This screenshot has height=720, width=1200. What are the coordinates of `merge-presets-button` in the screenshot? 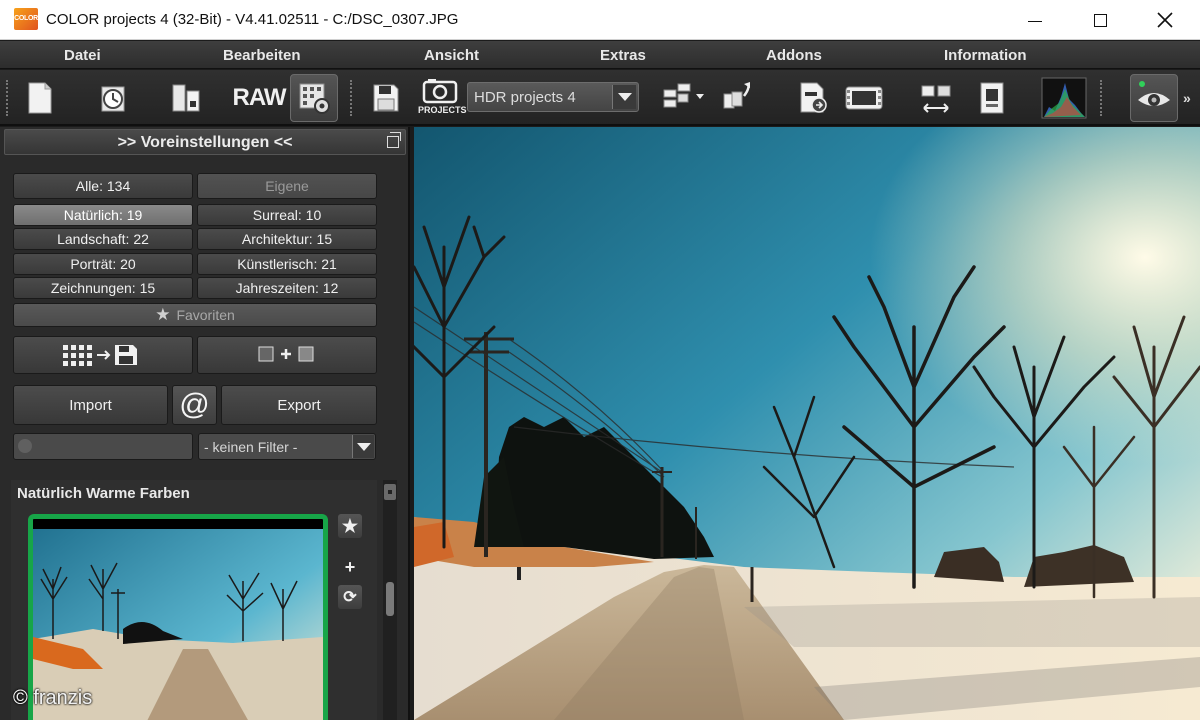 It's located at (287, 355).